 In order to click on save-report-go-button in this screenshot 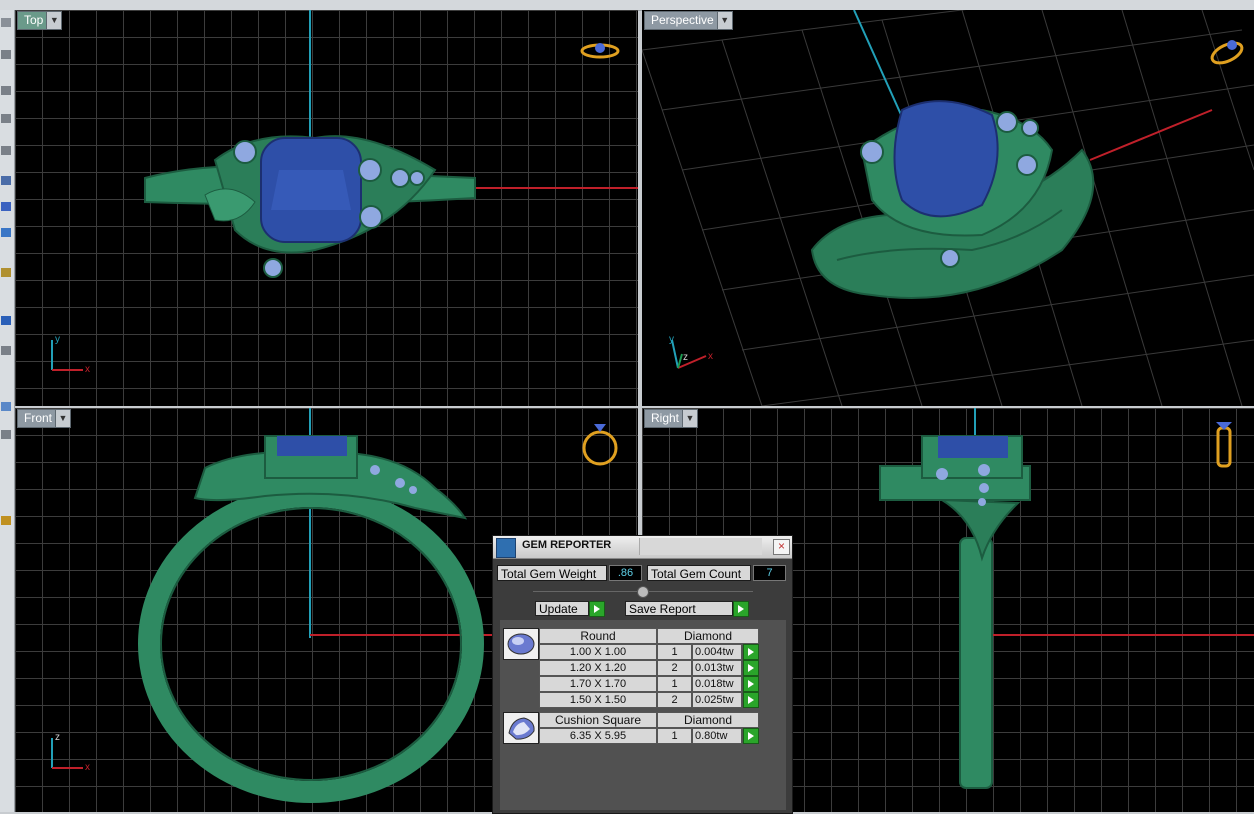, I will do `click(741, 609)`.